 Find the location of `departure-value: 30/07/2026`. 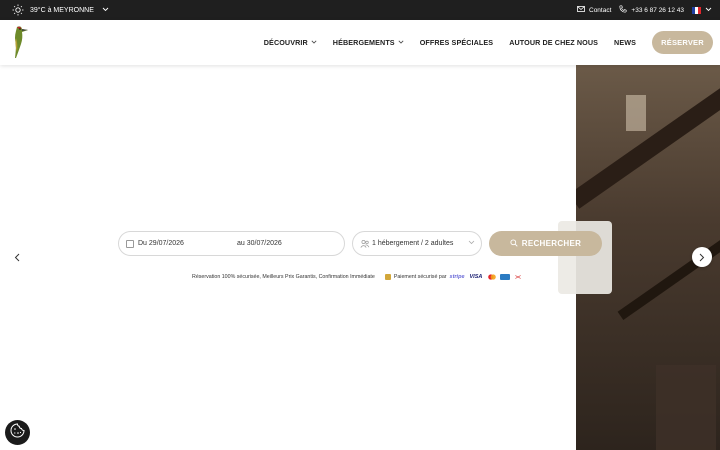

departure-value: 30/07/2026 is located at coordinates (264, 243).